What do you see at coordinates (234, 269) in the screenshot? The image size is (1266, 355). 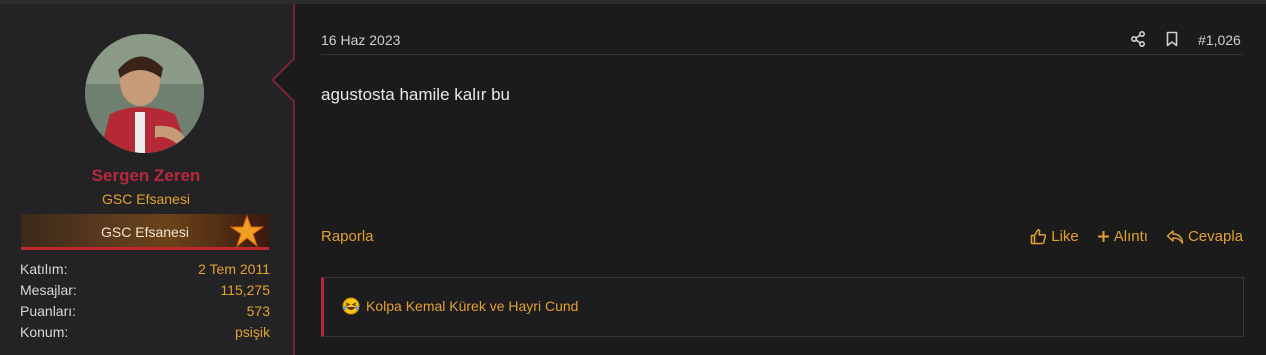 I see `stat-value: 2 Tem 2011` at bounding box center [234, 269].